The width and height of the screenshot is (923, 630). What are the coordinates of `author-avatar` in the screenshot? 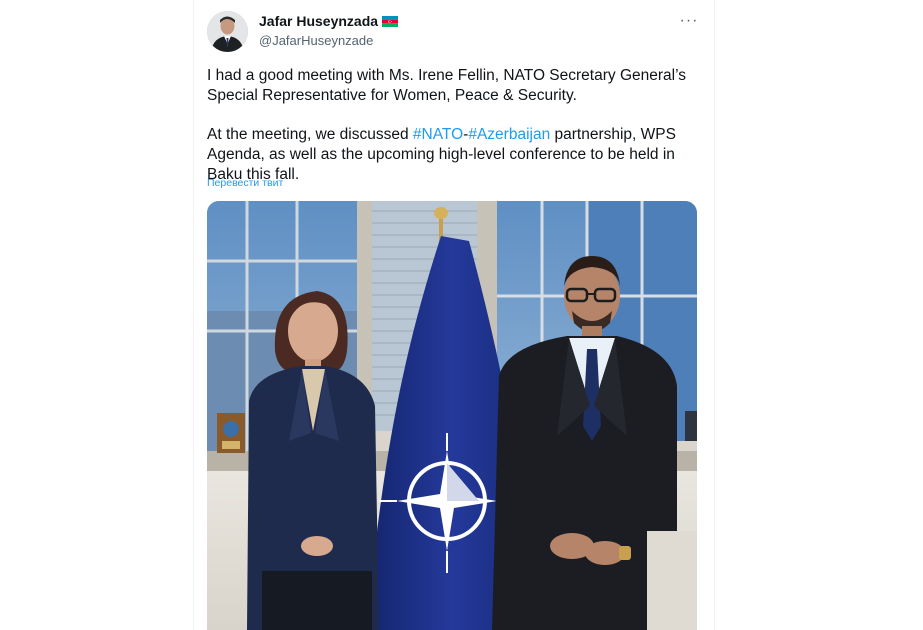 It's located at (227, 31).